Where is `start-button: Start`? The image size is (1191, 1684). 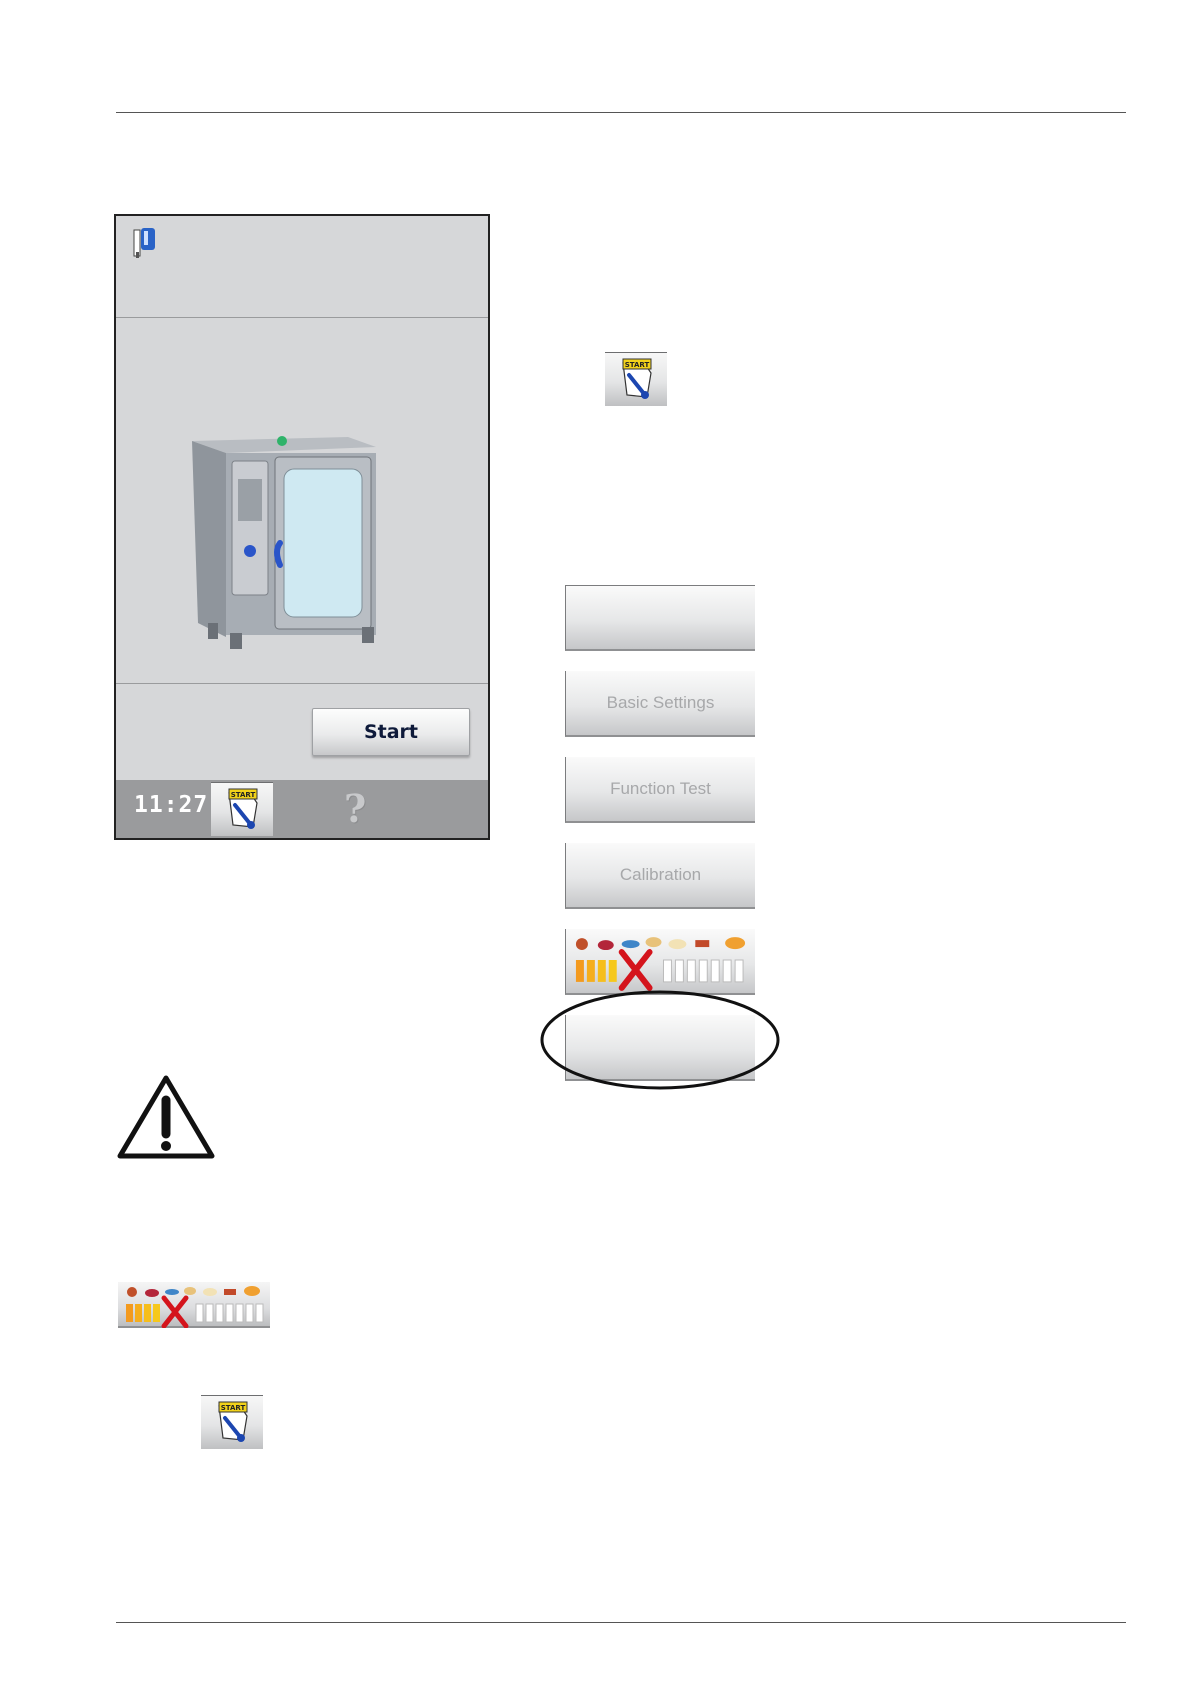
start-button: Start is located at coordinates (391, 732).